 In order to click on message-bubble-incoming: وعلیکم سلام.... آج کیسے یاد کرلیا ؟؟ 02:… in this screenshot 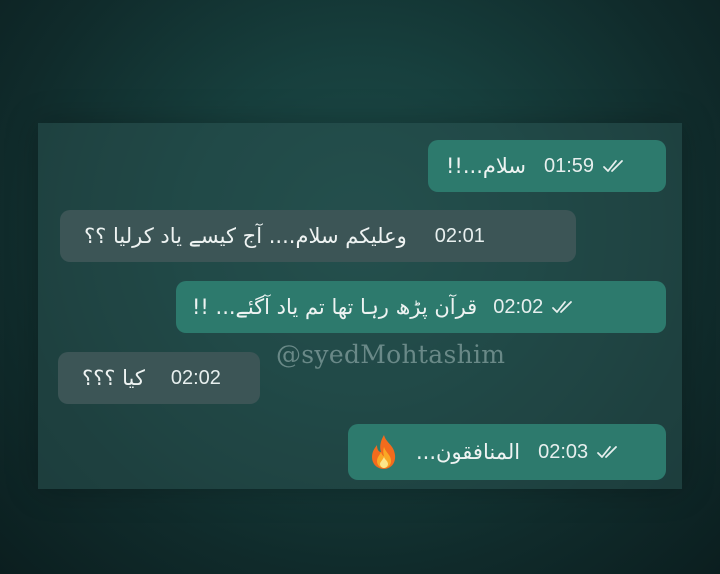, I will do `click(318, 236)`.